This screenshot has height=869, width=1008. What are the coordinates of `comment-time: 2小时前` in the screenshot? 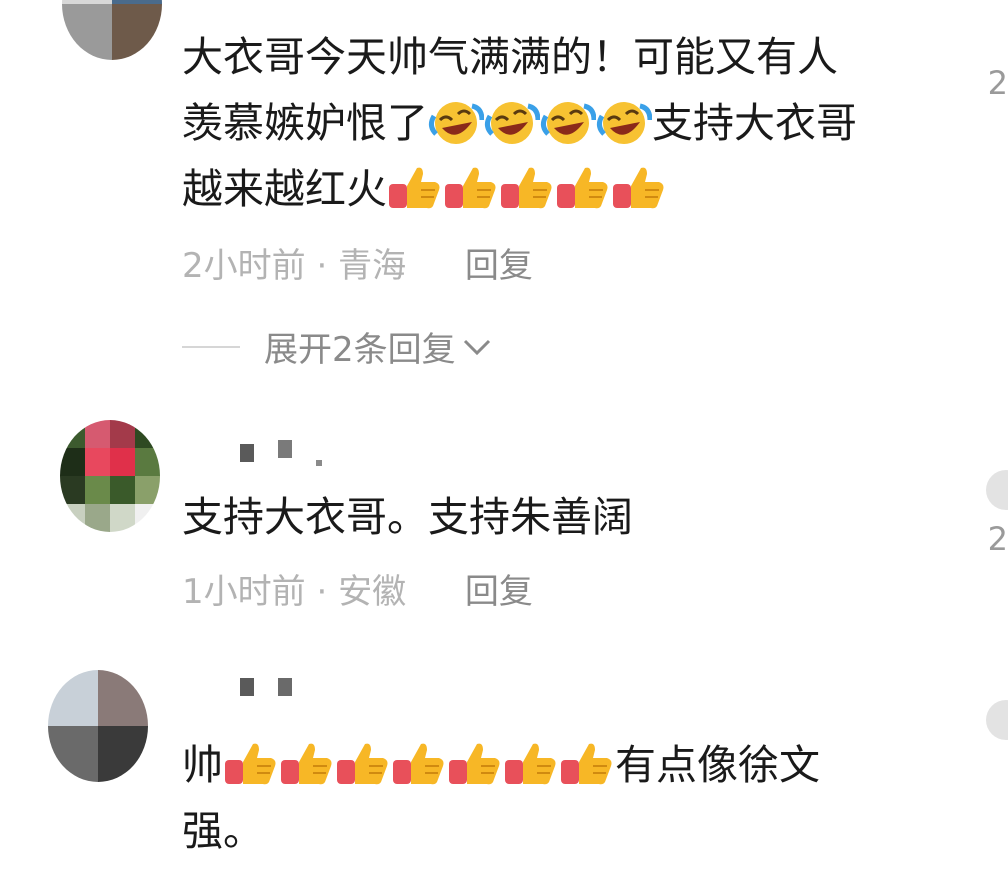 It's located at (244, 266).